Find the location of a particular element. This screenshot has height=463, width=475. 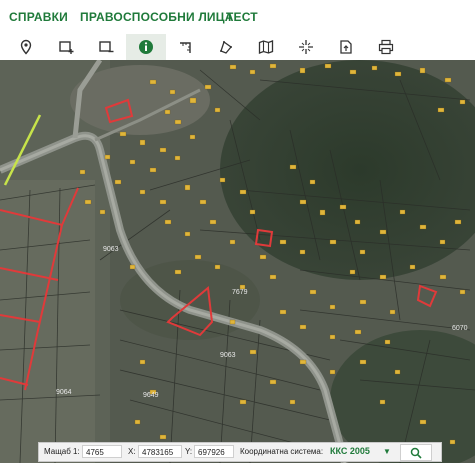

map-layers-icon is located at coordinates (266, 47).